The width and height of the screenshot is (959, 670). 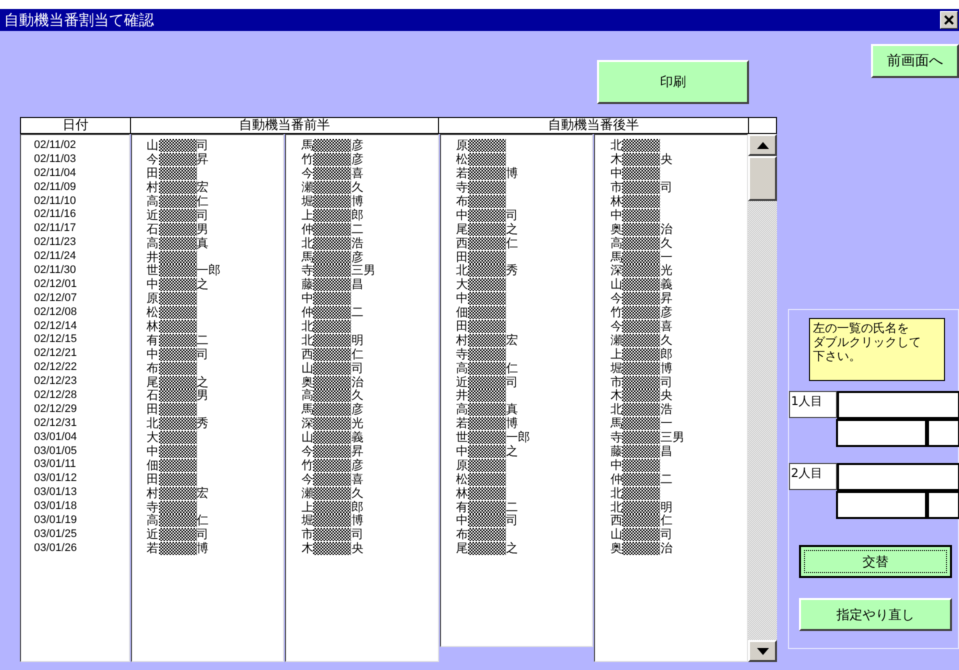 I want to click on name-list: 馬 彦 竹 彦 今 喜 瀬 久 堀 博 上 郎 仲 二 北 浩 馬 彦 寺 三男 藤 昌 中 仲 二 北 北 明 西 仁 山 司 奥 治 高 久 馬 彦 深 光 山 義 今 昇 竹 彦 今 喜 瀬 久 上 郎 堀 博 市 司 木 央, so click(x=362, y=398).